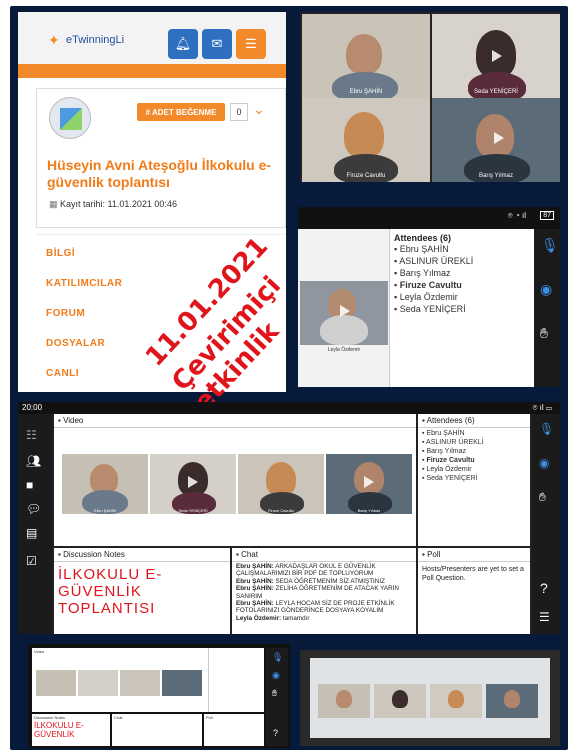 Image resolution: width=577 pixels, height=756 pixels. What do you see at coordinates (95, 40) in the screenshot?
I see `etwinning-logo-text: eTwinningLi` at bounding box center [95, 40].